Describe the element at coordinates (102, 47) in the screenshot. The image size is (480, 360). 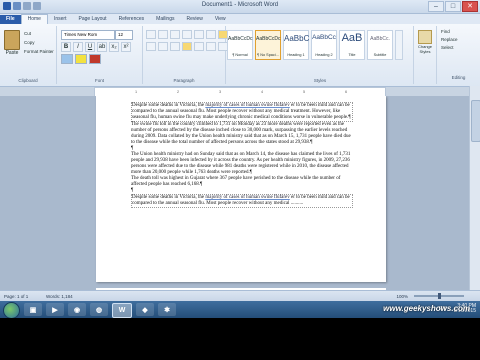
I see `strikethrough-button: ab` at that location.